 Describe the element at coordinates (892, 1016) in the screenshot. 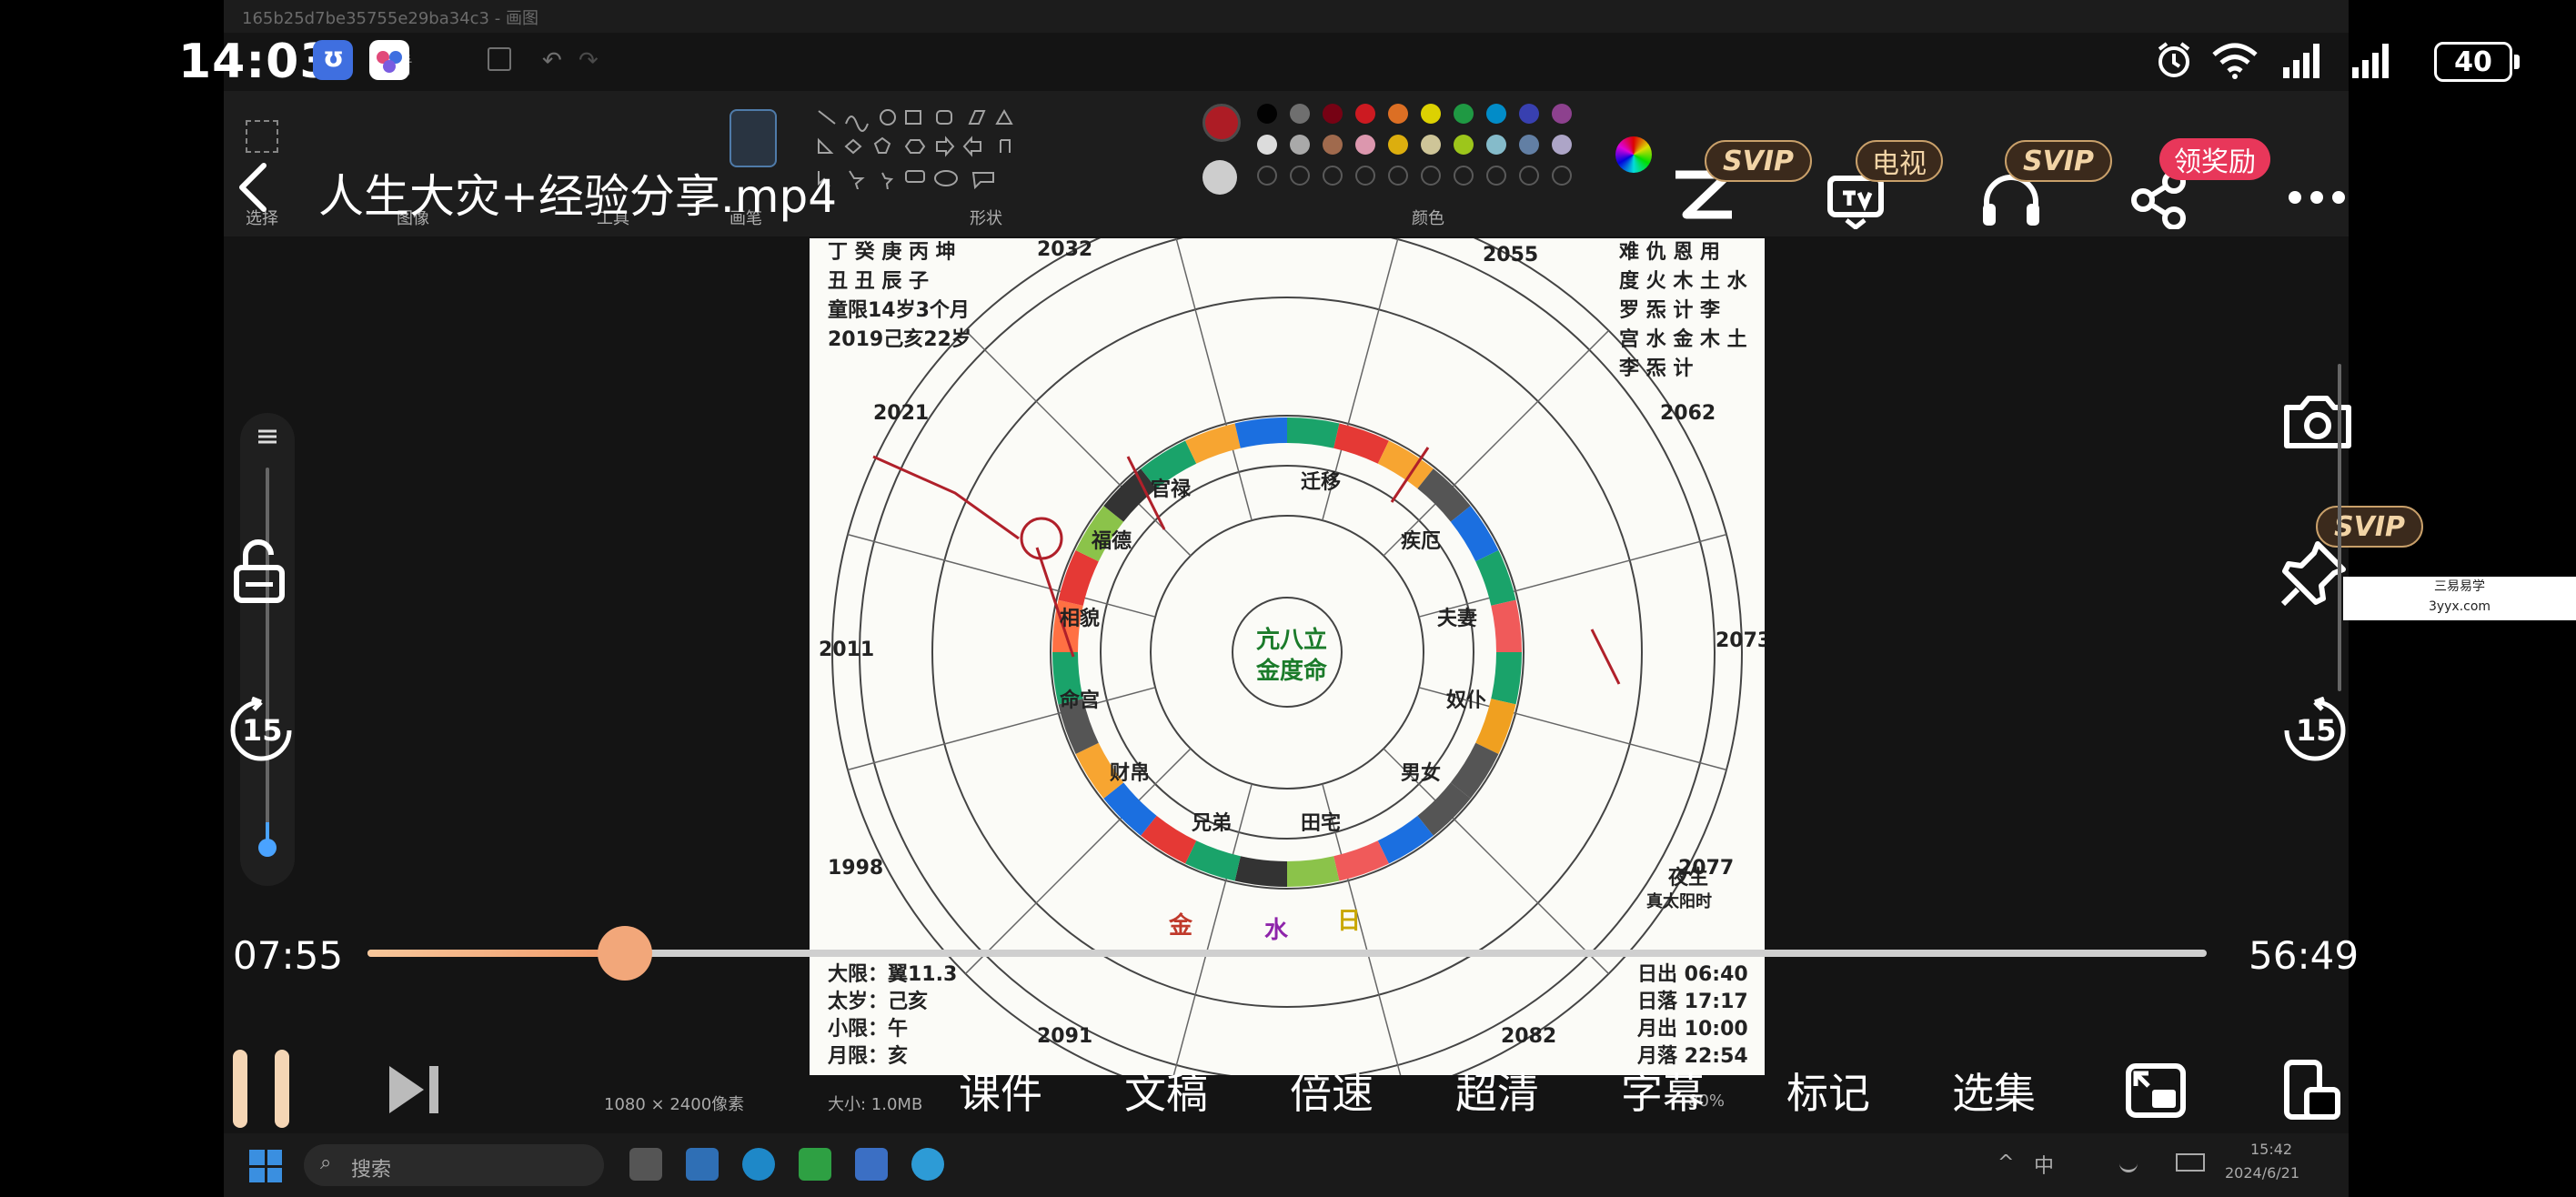

I see `chart-bottom-left-block: 大限：翼11.3 太岁：己亥 小限：午 月限：亥` at that location.